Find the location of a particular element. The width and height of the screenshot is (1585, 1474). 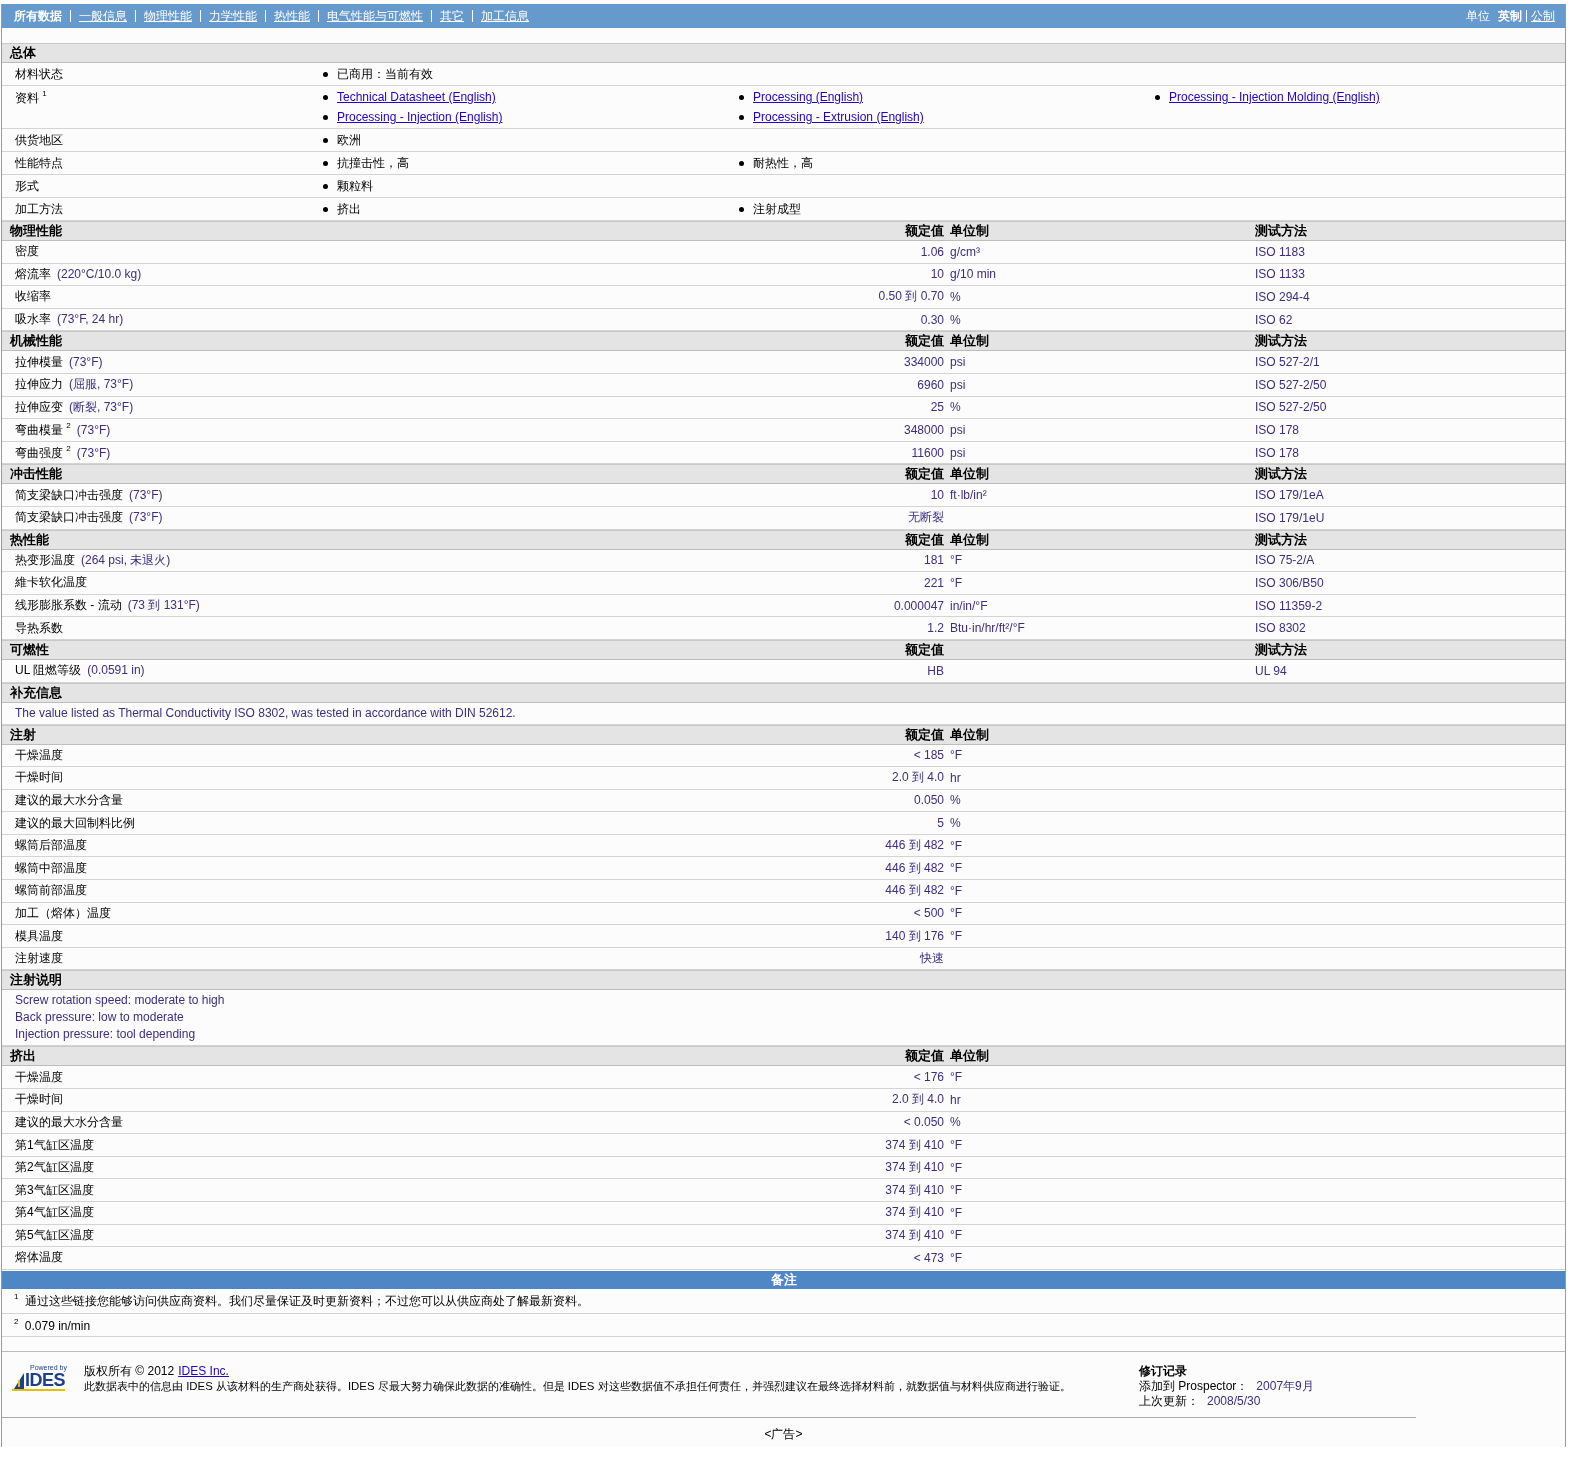

property-name: 建议的最大回制料比例 is located at coordinates (75, 822).